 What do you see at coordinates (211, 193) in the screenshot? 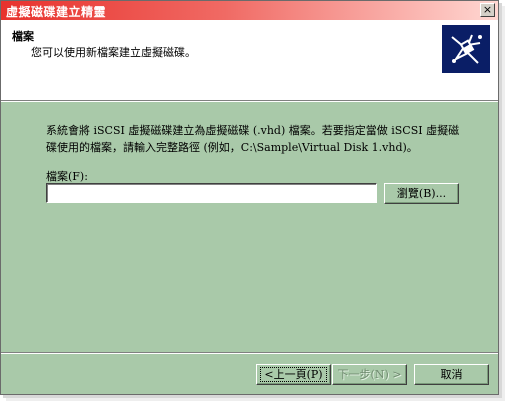
I see `file-path-input` at bounding box center [211, 193].